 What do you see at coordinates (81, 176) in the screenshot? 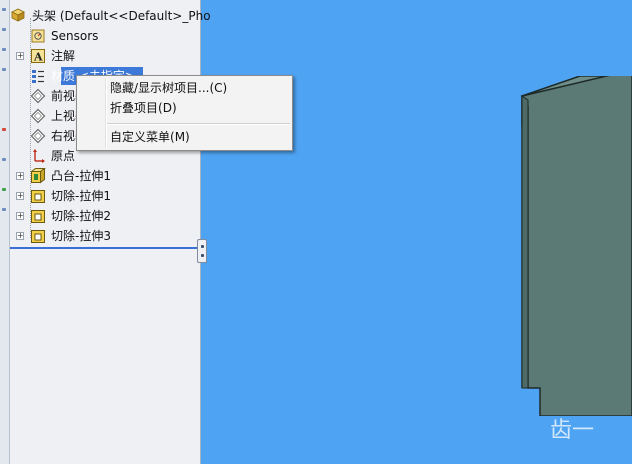
I see `tree-item-label: 凸台-拉伸1` at bounding box center [81, 176].